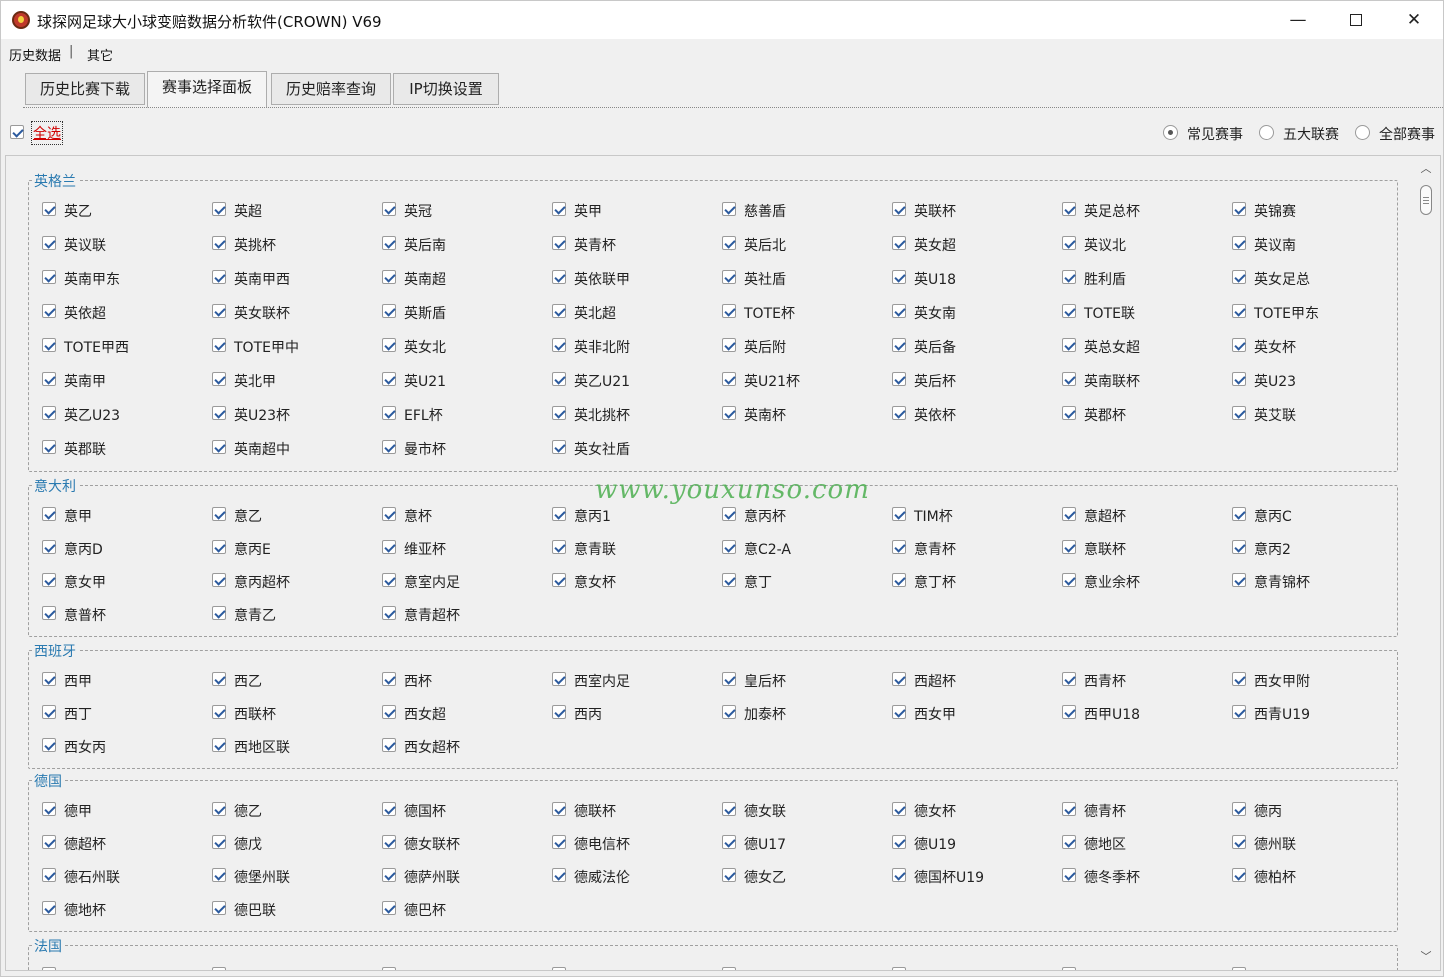 Image resolution: width=1444 pixels, height=977 pixels. I want to click on menu-other: 其它, so click(100, 54).